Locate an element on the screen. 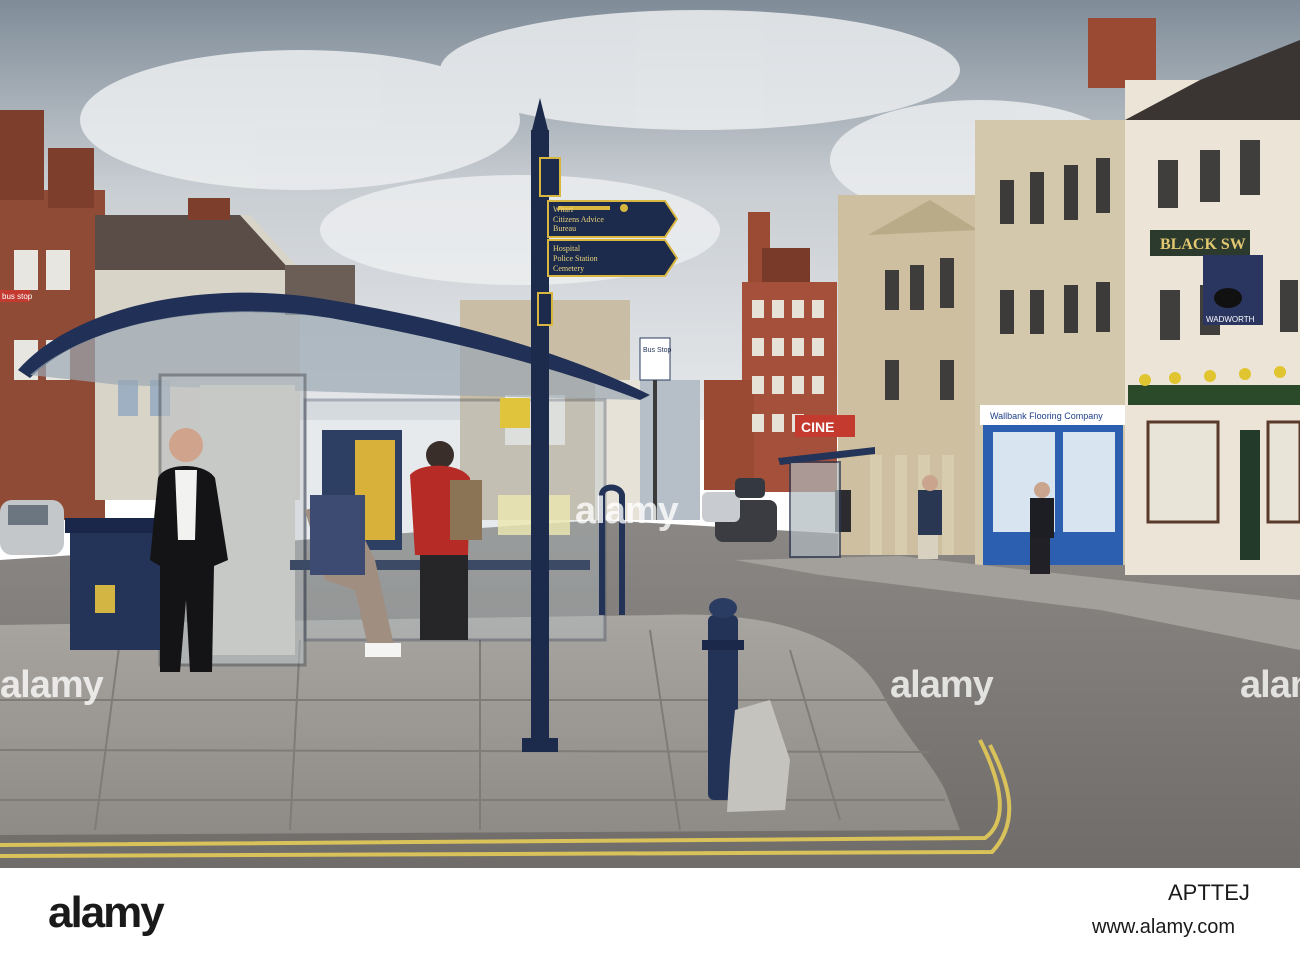 Image resolution: width=1300 pixels, height=956 pixels. image-id: APTTEJ is located at coordinates (1209, 892).